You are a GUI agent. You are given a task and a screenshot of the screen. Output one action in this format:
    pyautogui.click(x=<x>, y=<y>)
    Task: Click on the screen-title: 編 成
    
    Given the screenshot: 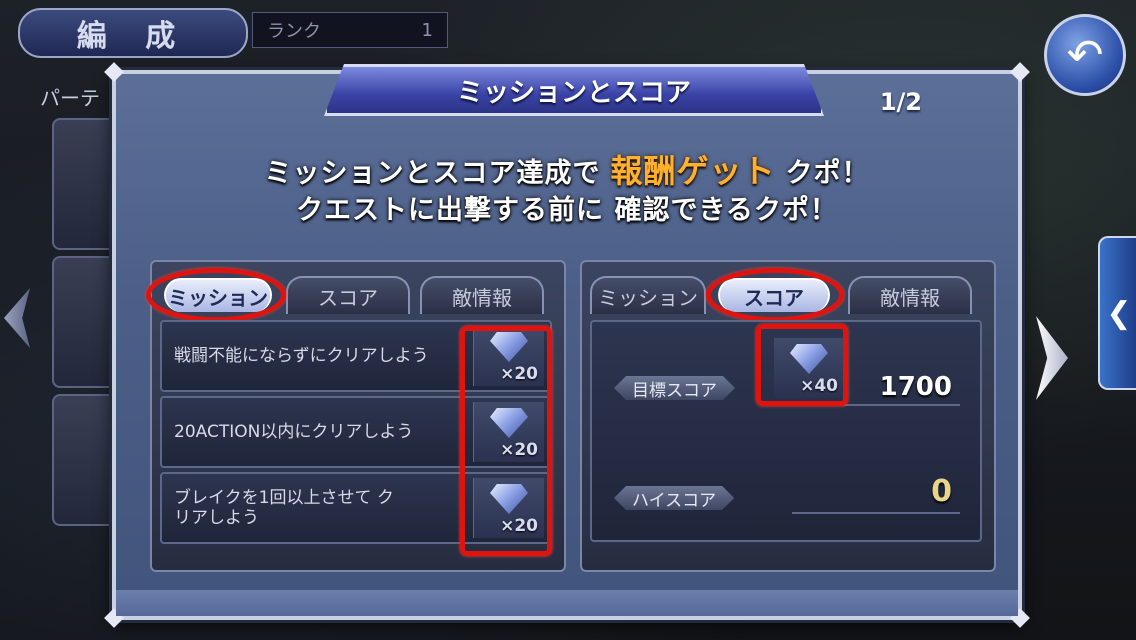 What is the action you would take?
    pyautogui.click(x=133, y=33)
    